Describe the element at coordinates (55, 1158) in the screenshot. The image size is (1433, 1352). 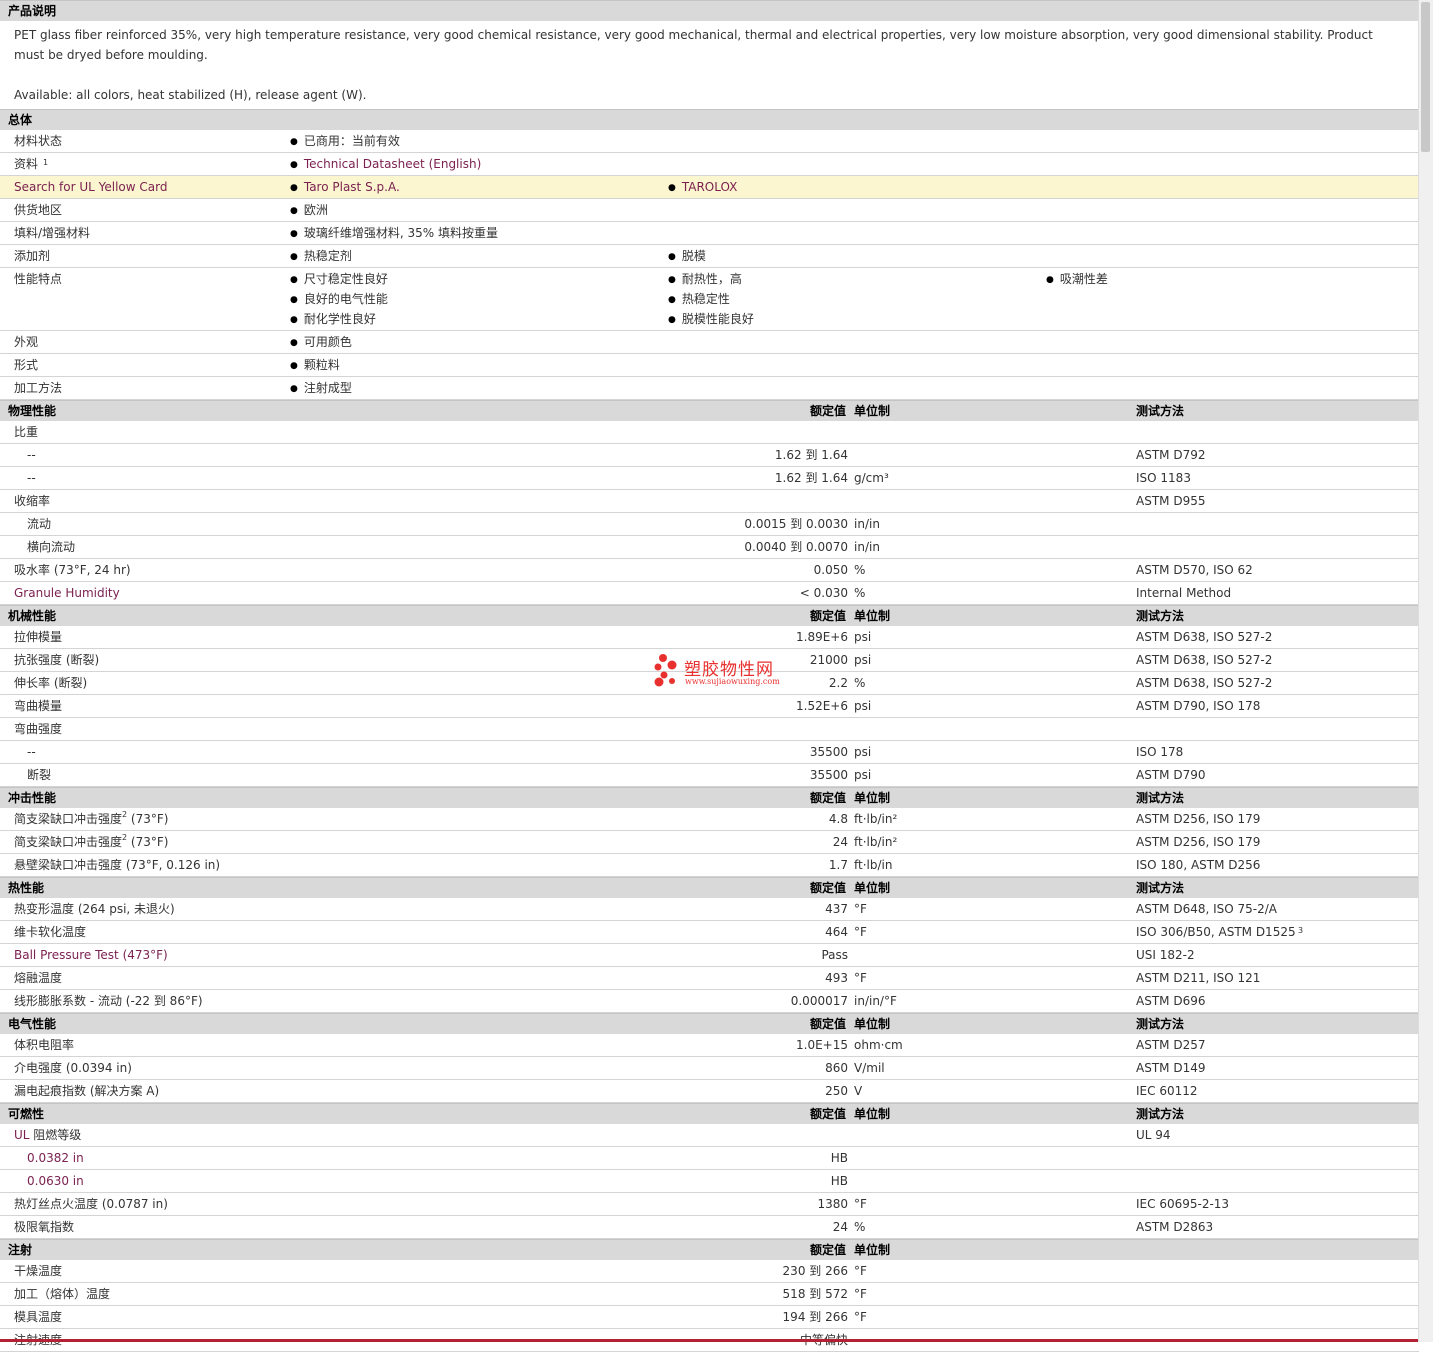
I see `property-label: 0.0382 in` at that location.